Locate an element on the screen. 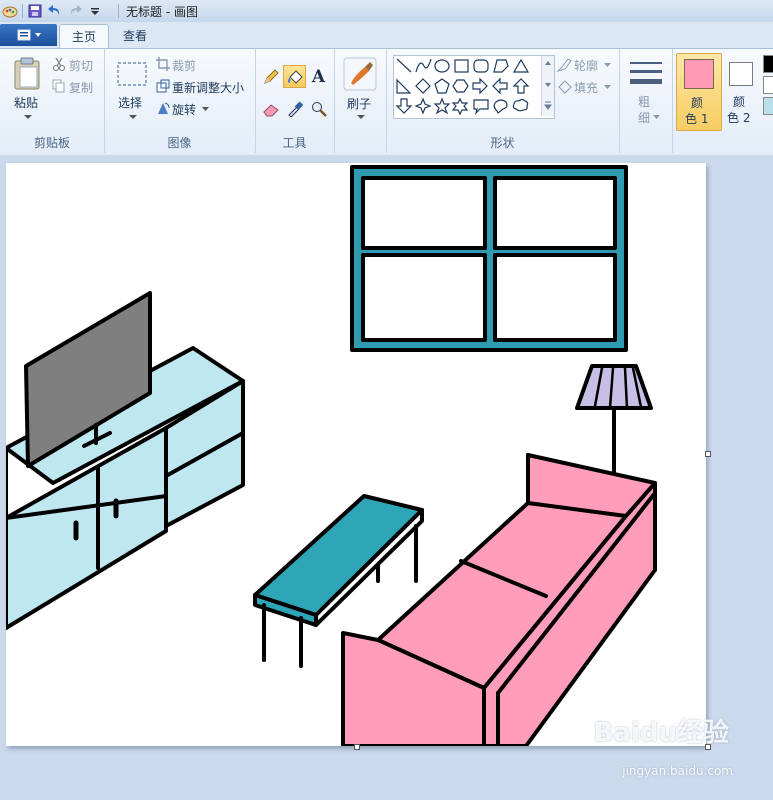  pencil-icon is located at coordinates (271, 76).